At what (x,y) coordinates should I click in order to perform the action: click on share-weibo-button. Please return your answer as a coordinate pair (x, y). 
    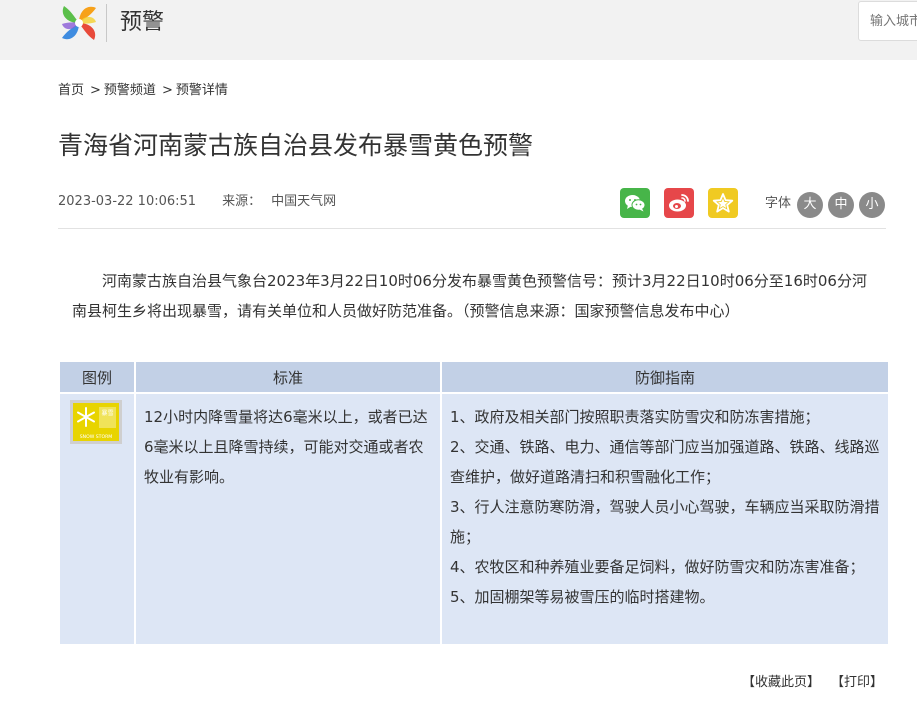
    Looking at the image, I should click on (679, 203).